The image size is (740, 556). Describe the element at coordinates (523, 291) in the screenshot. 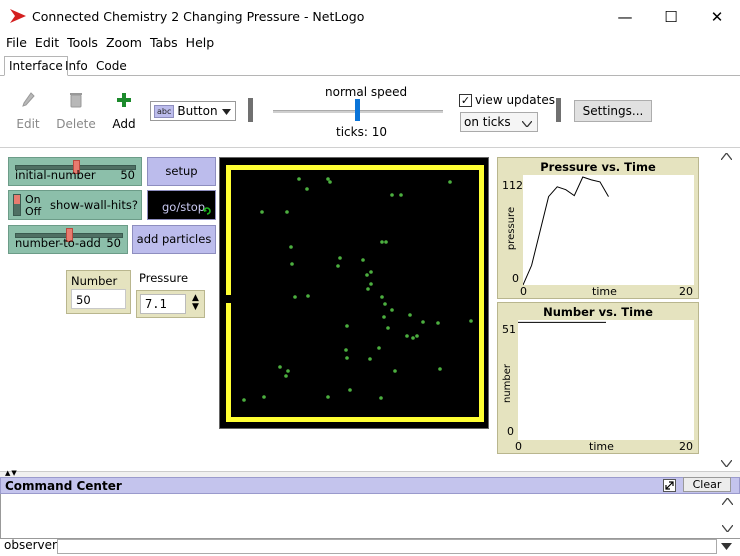

I see `pressure-xmin-label: 0` at that location.